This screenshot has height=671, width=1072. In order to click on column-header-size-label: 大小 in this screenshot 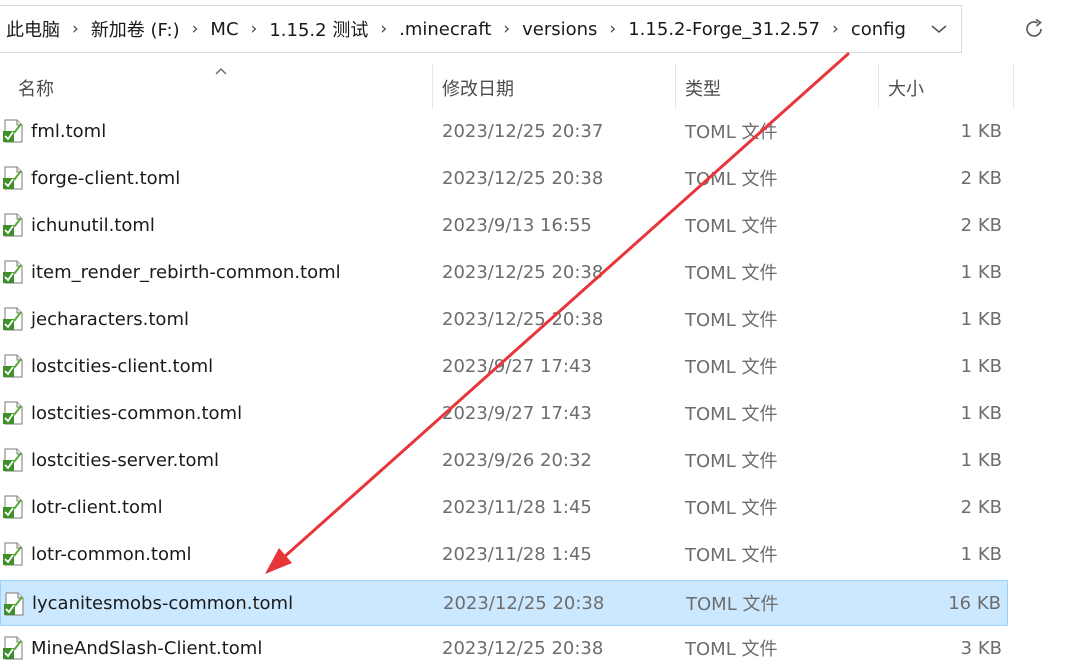, I will do `click(906, 89)`.